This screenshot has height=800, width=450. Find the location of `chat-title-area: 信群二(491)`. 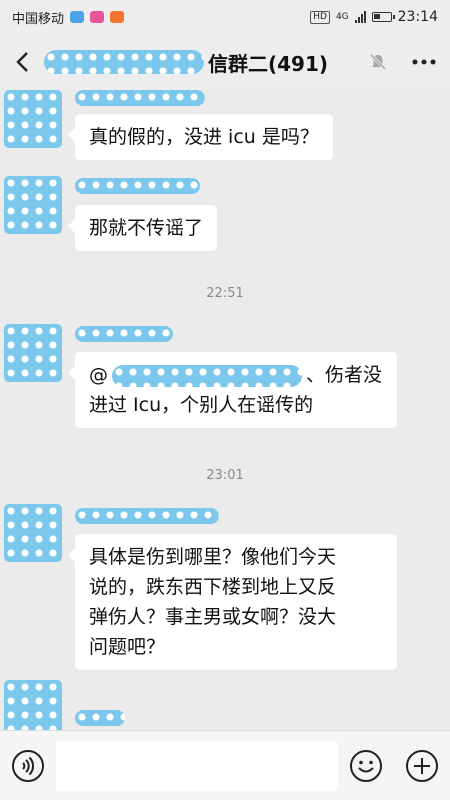

chat-title-area: 信群二(491) is located at coordinates (201, 62).